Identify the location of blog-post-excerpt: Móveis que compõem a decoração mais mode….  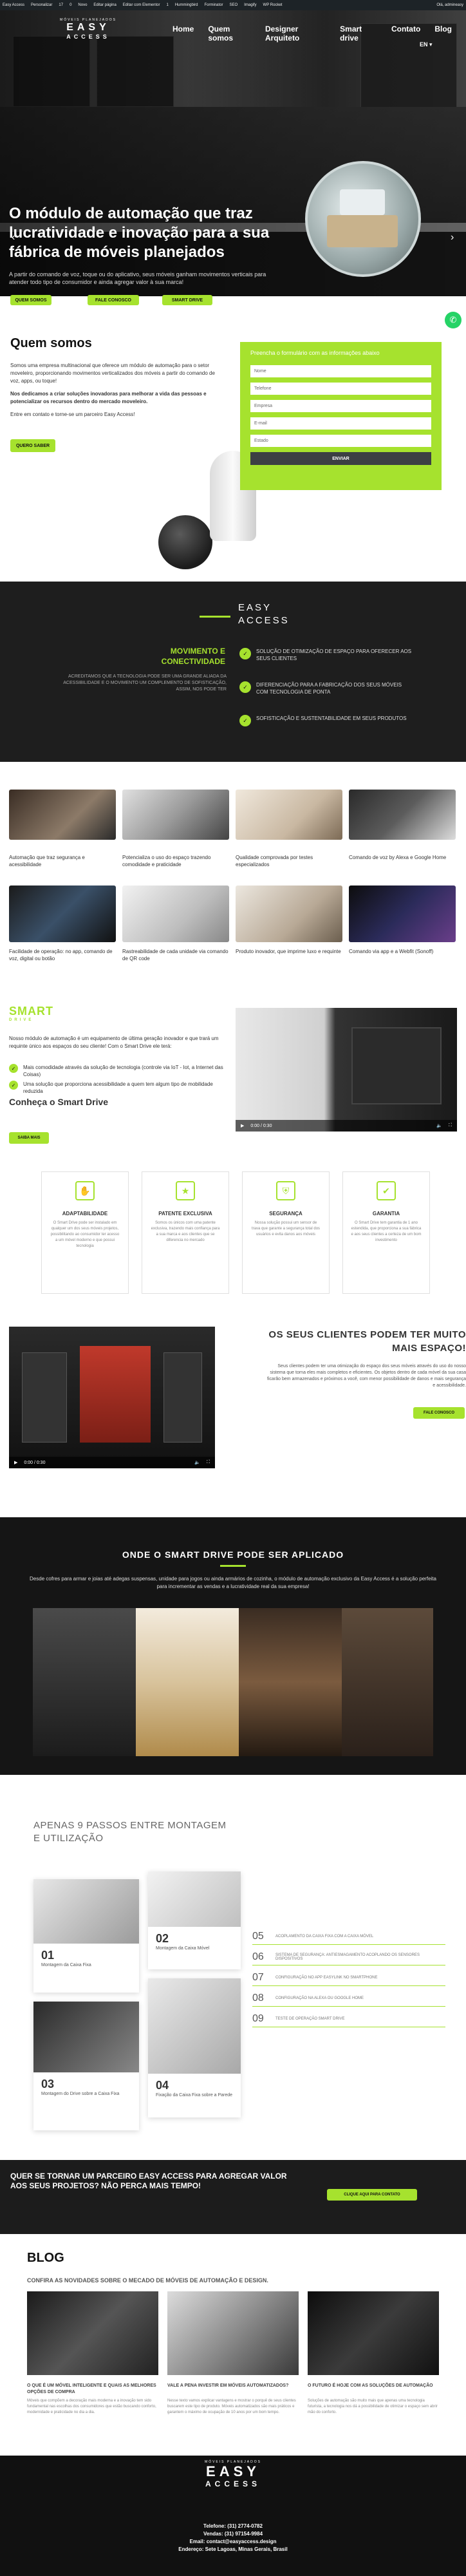
(91, 2406).